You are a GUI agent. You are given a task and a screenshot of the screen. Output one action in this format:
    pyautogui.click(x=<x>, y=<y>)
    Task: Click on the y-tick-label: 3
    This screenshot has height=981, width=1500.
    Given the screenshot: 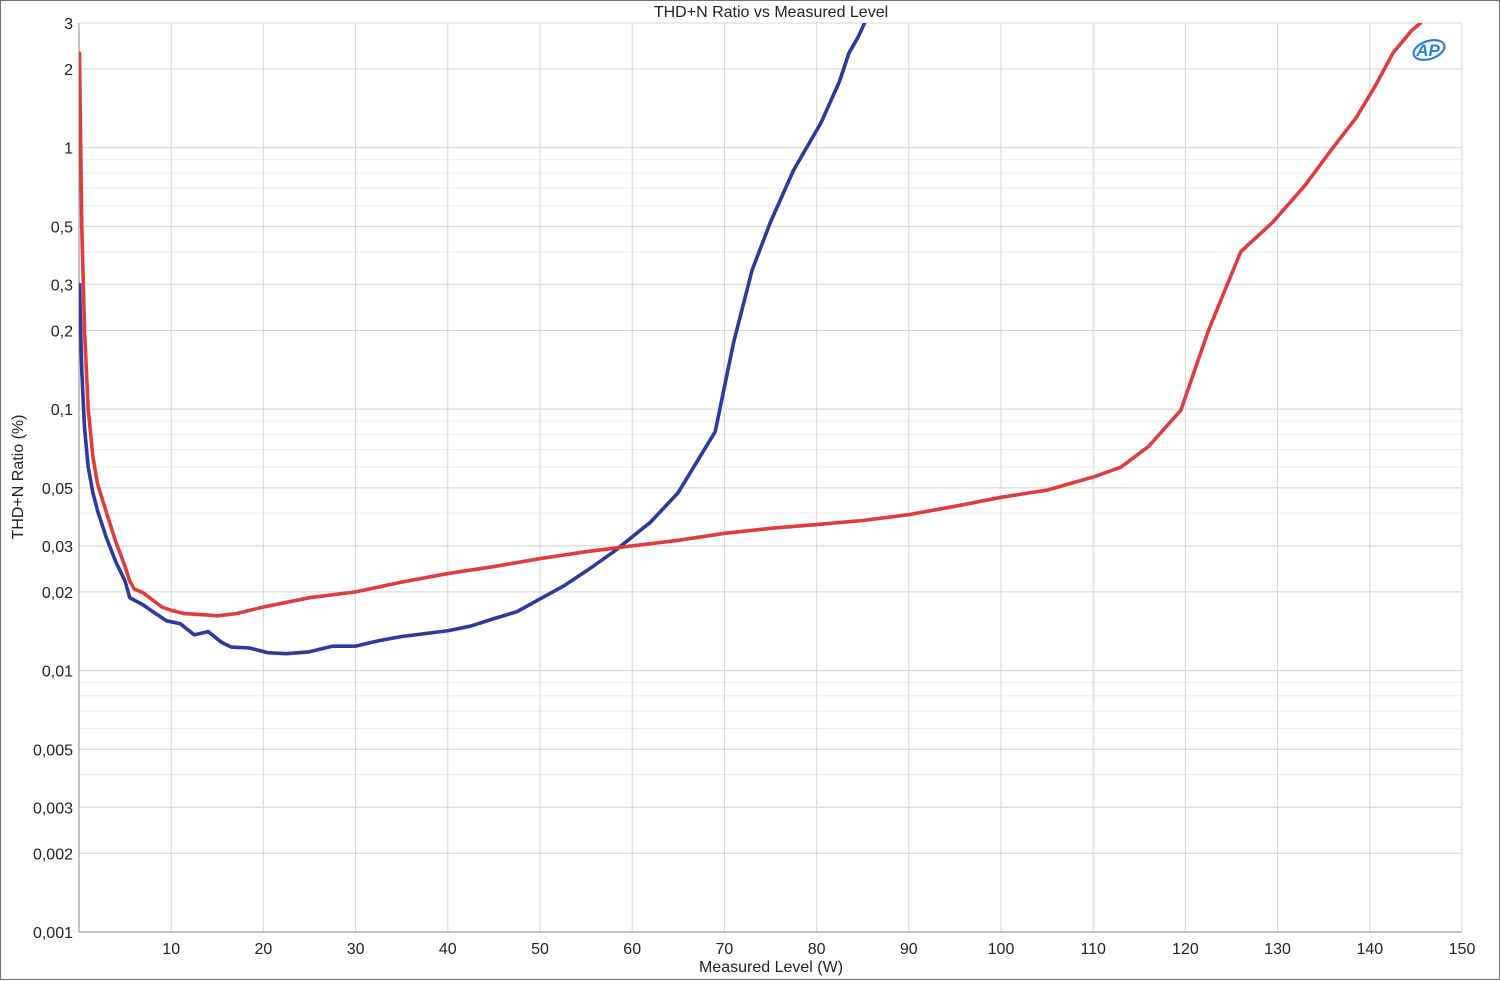 What is the action you would take?
    pyautogui.click(x=68, y=24)
    